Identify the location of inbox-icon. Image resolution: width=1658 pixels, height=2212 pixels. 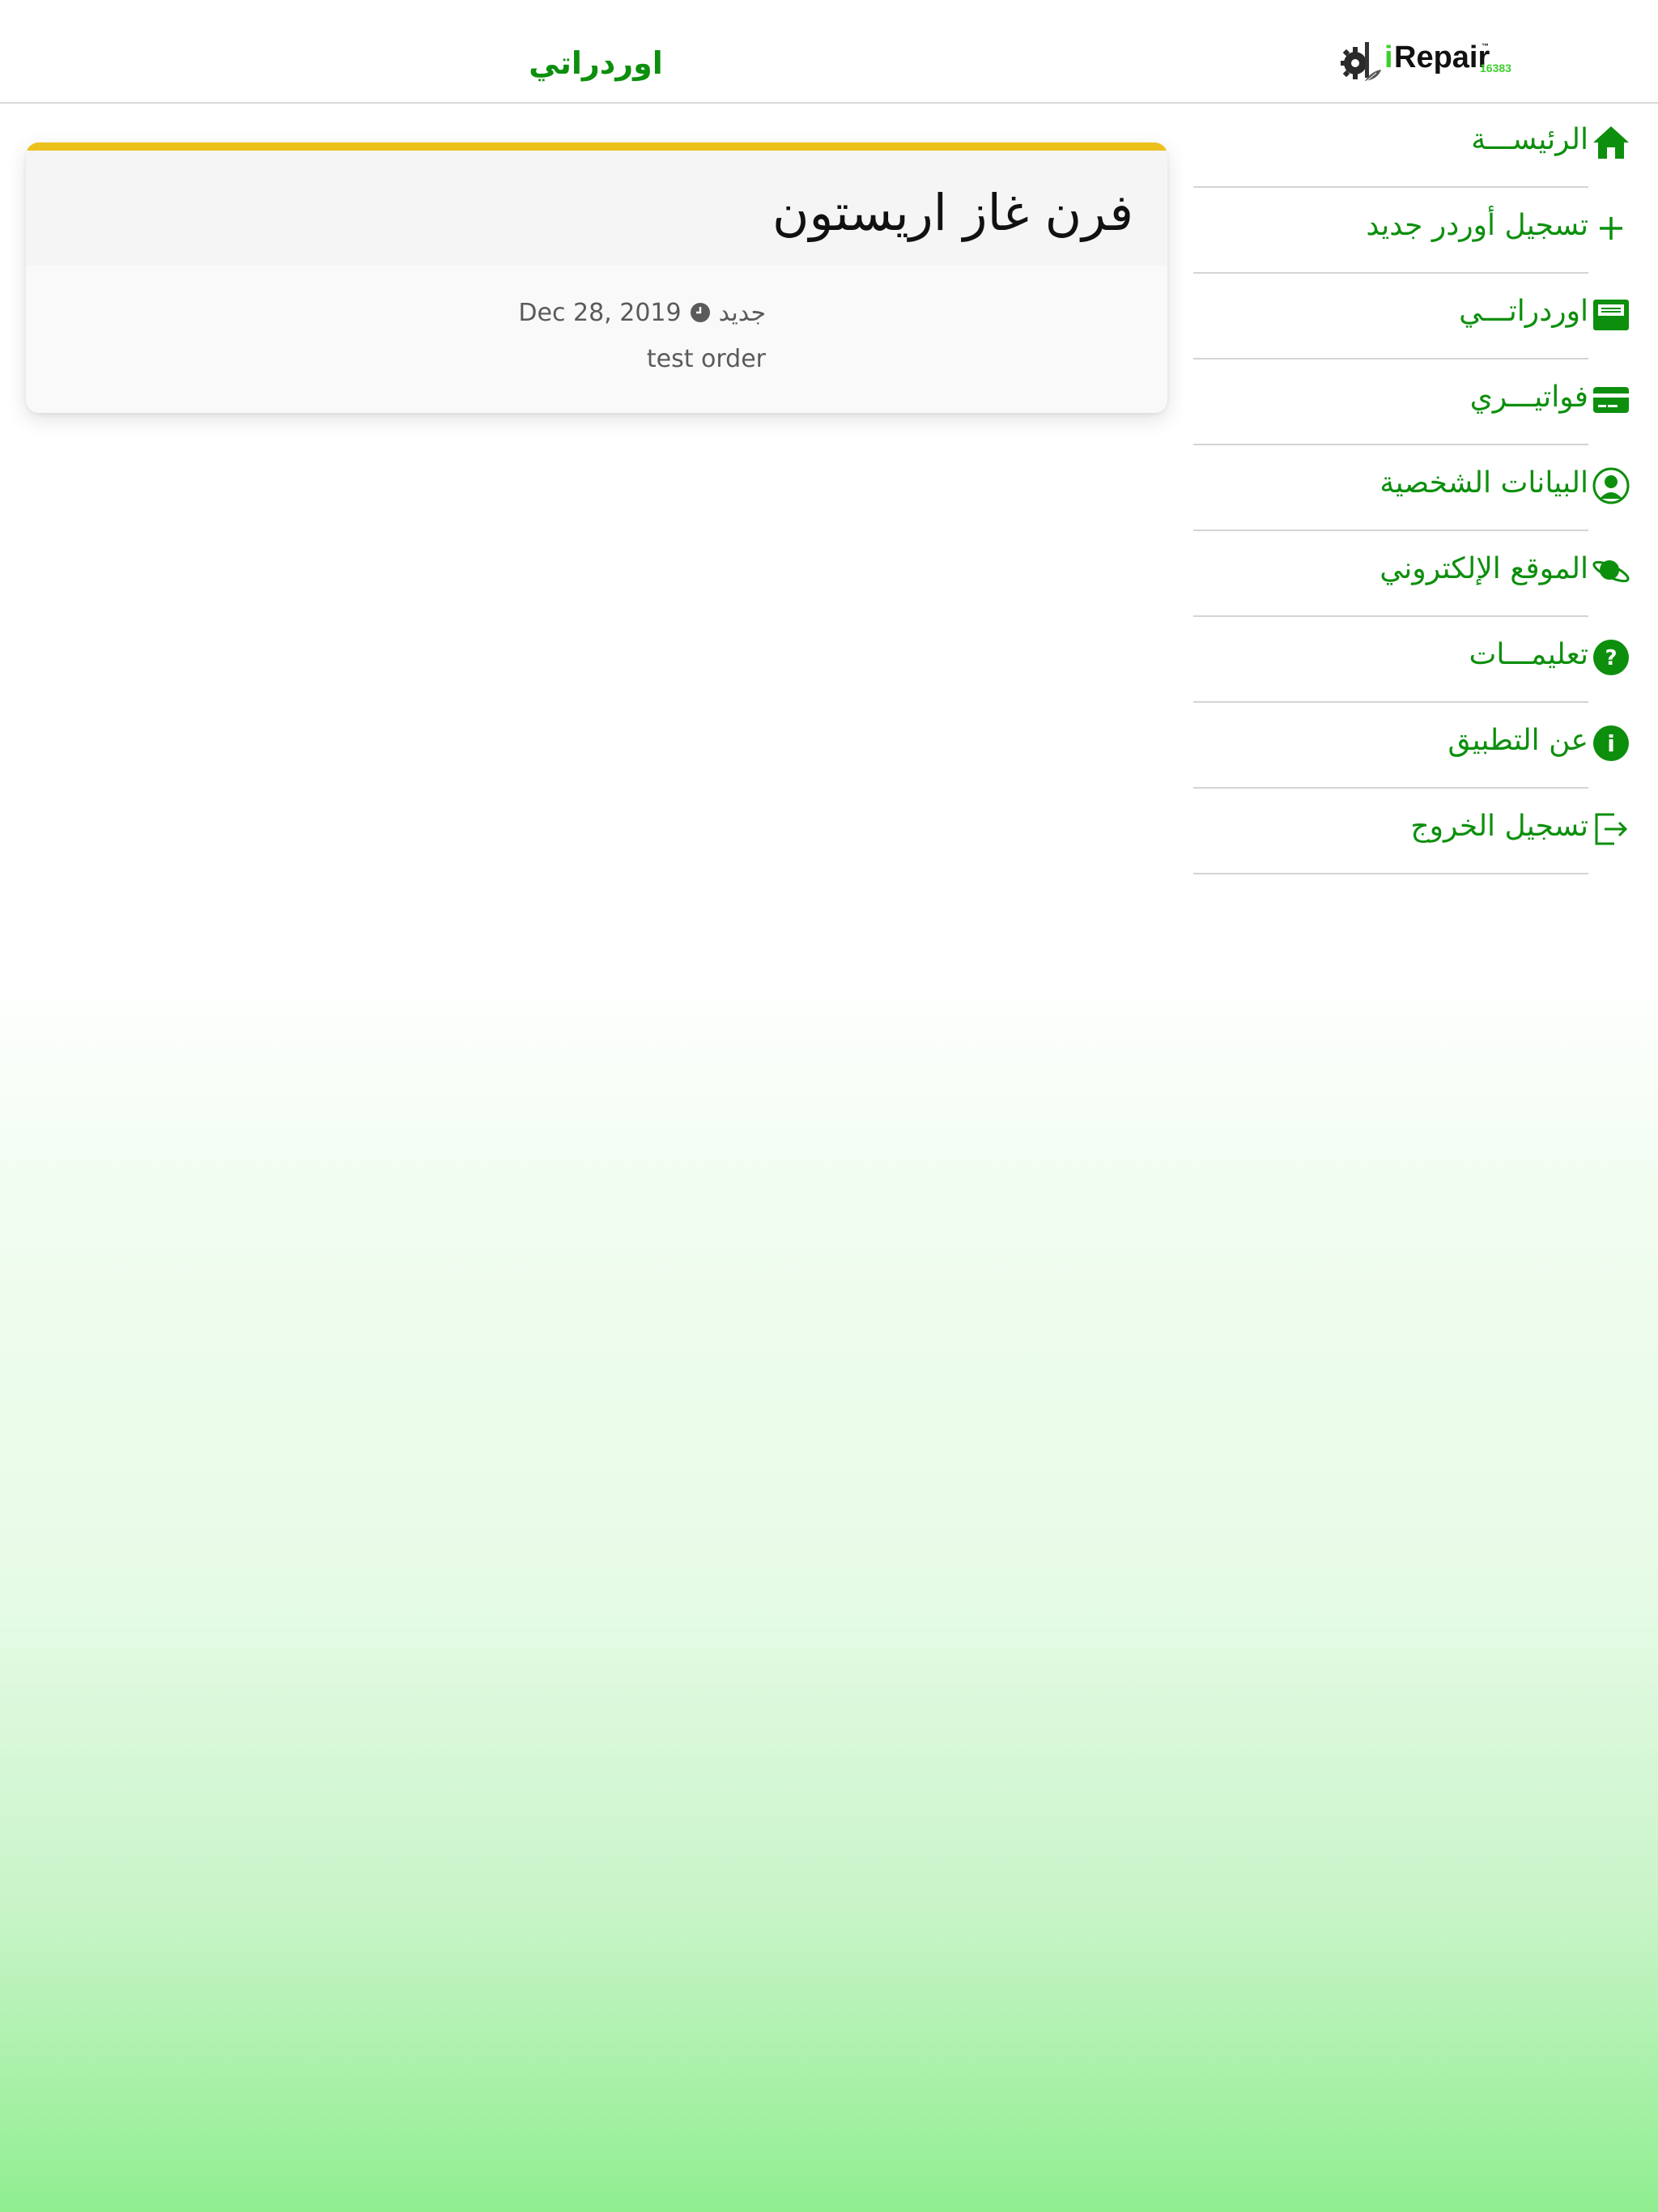
(1611, 315).